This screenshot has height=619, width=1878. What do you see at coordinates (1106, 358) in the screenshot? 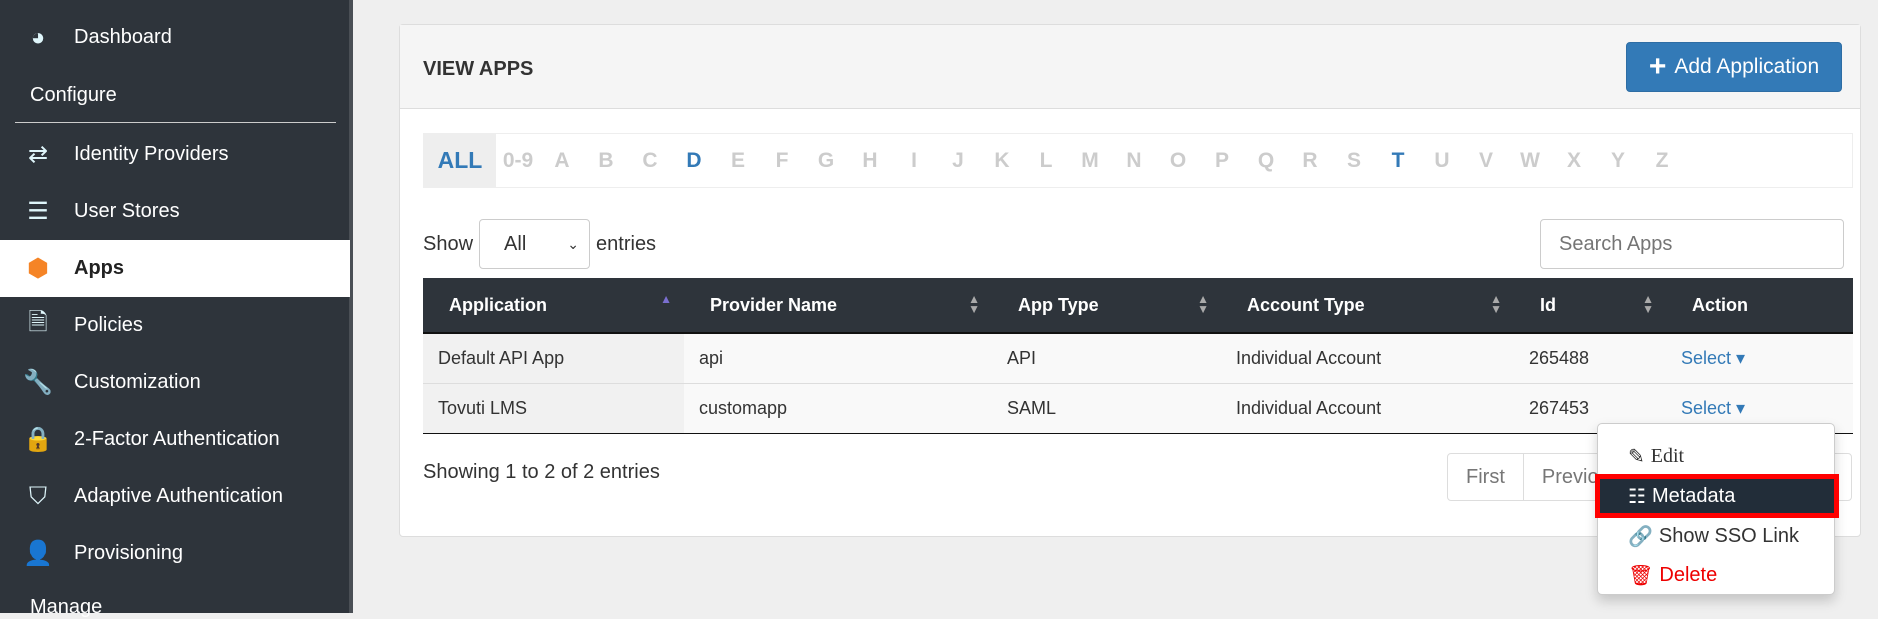
I see `table-cell: API` at bounding box center [1106, 358].